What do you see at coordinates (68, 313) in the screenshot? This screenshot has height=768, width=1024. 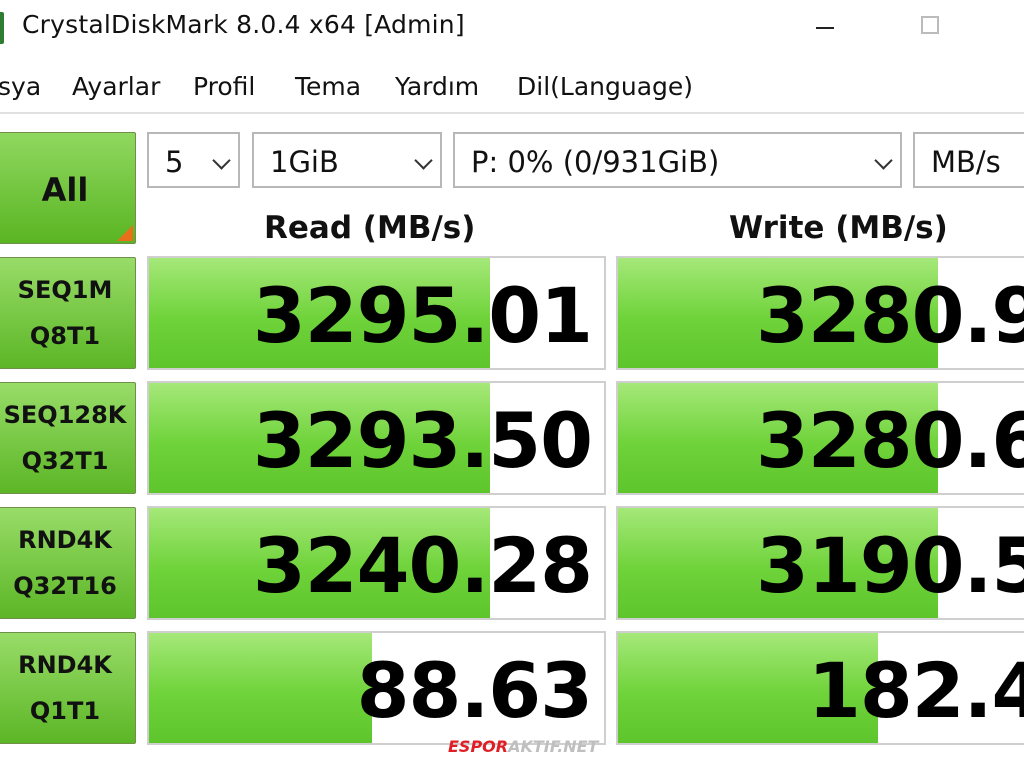 I see `test-button-seq1m-q8t1: SEQ1M Q8T1` at bounding box center [68, 313].